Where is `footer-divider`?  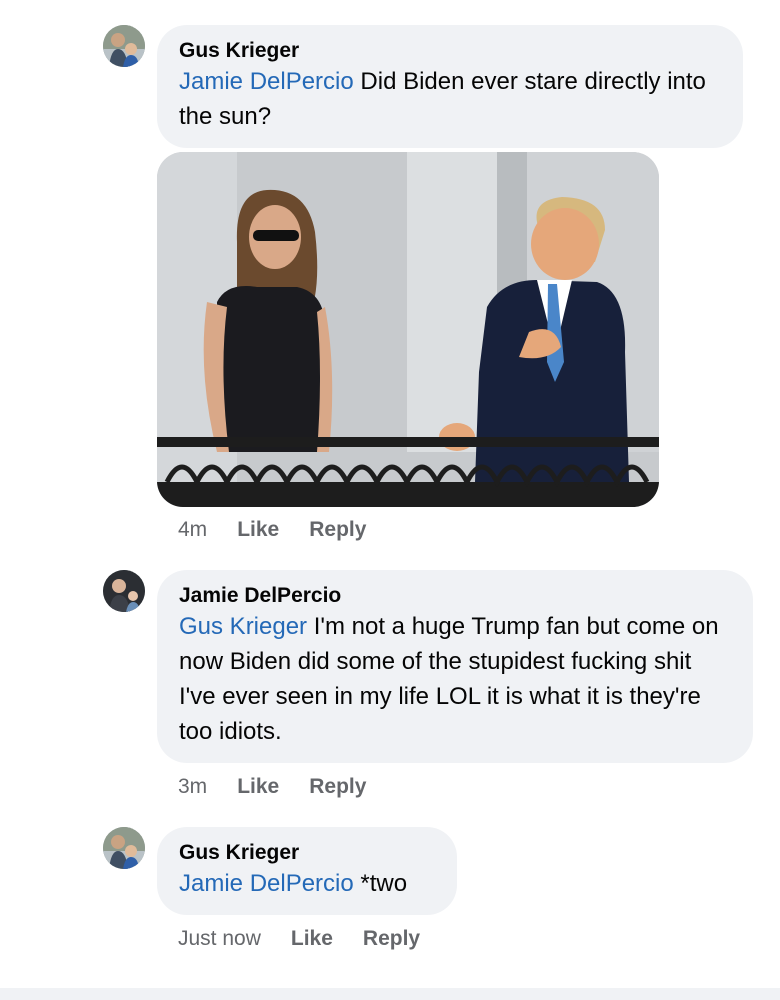 footer-divider is located at coordinates (390, 994).